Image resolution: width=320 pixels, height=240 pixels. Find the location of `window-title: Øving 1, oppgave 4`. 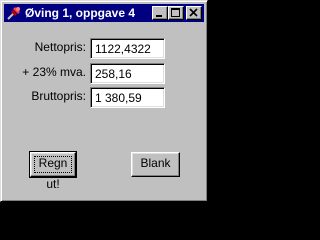

window-title: Øving 1, oppgave 4 is located at coordinates (80, 13).